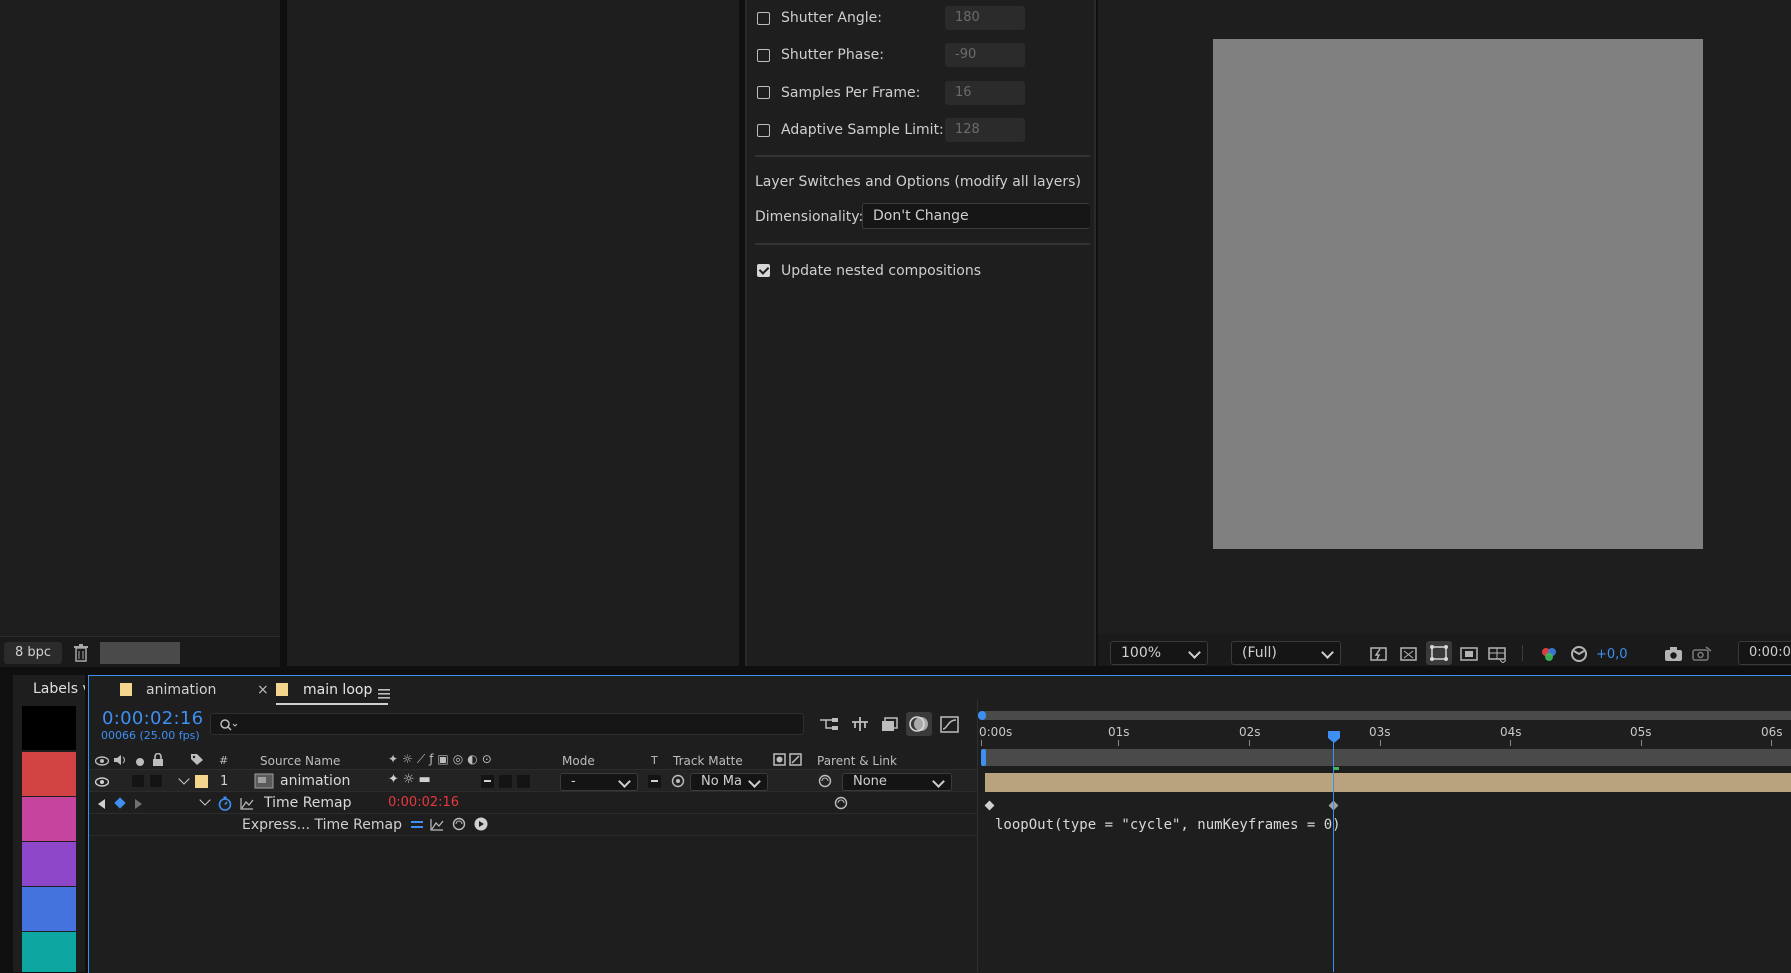  What do you see at coordinates (197, 761) in the screenshot?
I see `label-tag-icon` at bounding box center [197, 761].